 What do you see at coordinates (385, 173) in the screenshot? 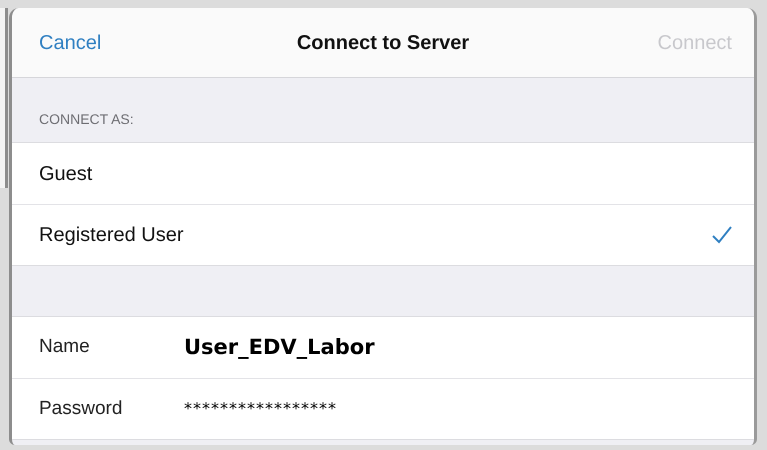
I see `option-label: Guest` at bounding box center [385, 173].